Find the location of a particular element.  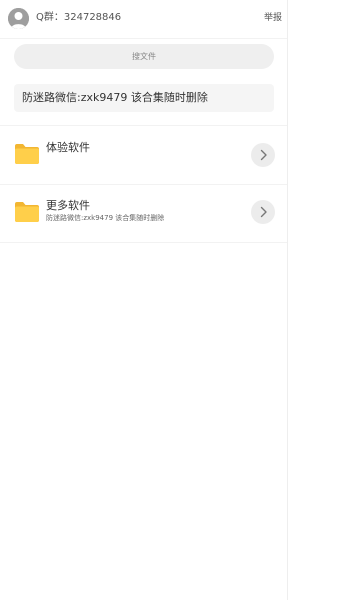

user-avatar-icon is located at coordinates (18, 18).